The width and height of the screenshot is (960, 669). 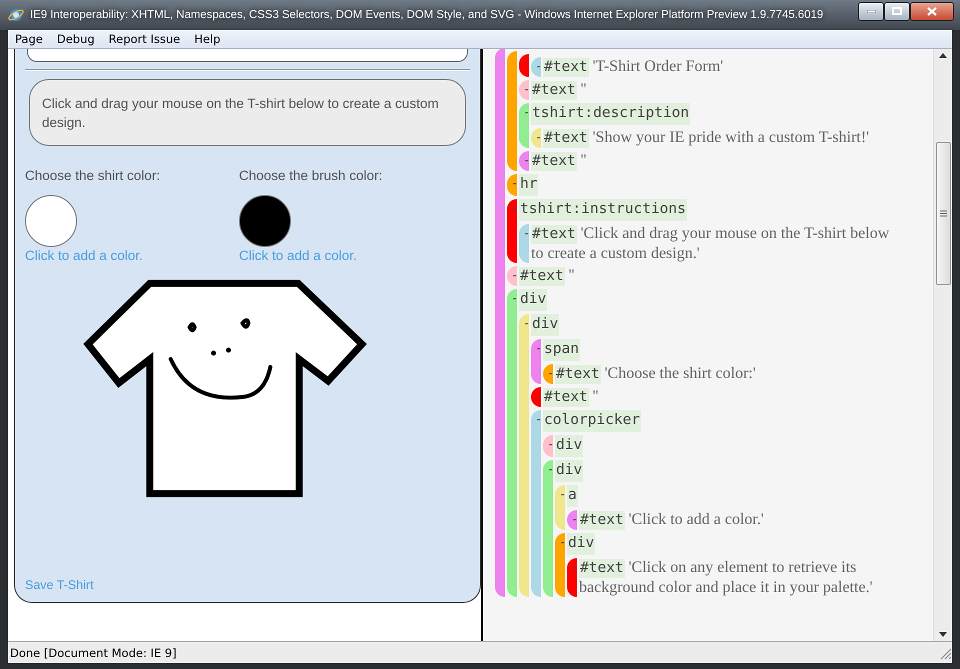 What do you see at coordinates (572, 496) in the screenshot?
I see `element-node: a` at bounding box center [572, 496].